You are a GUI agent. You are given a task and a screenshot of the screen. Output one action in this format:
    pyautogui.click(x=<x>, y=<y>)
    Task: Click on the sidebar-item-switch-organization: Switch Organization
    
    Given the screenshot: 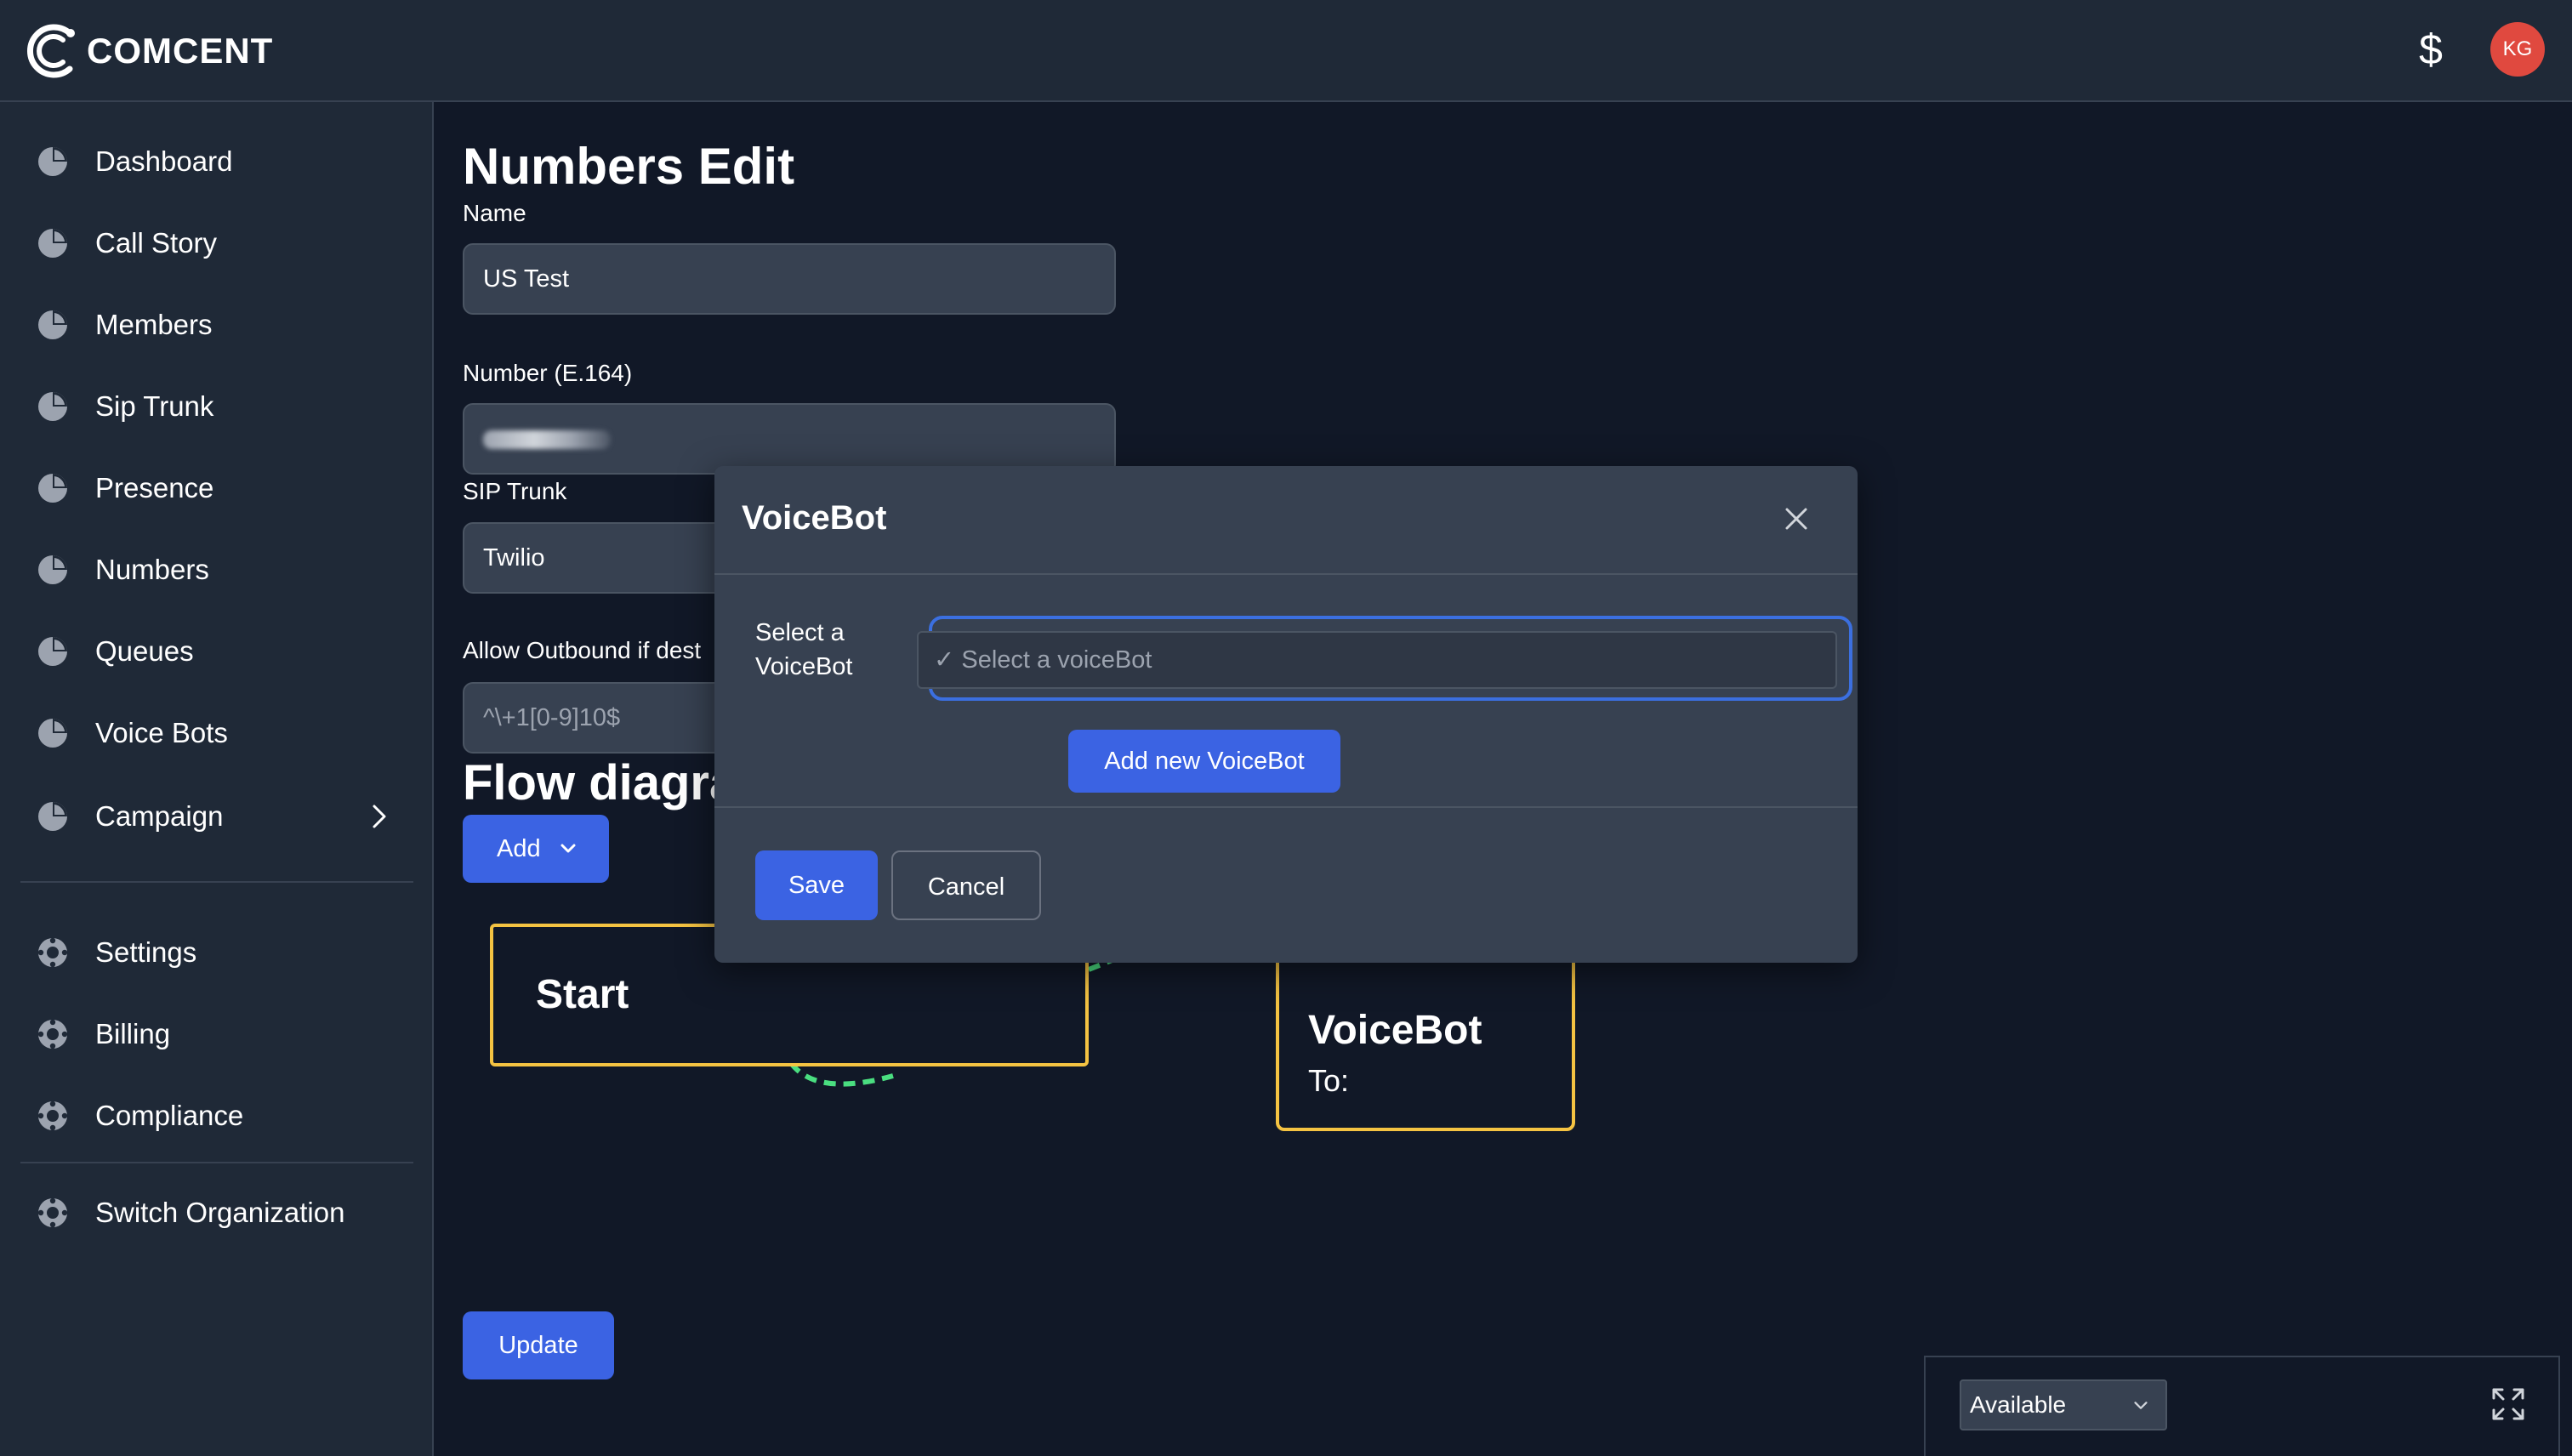 What is the action you would take?
    pyautogui.click(x=217, y=1213)
    